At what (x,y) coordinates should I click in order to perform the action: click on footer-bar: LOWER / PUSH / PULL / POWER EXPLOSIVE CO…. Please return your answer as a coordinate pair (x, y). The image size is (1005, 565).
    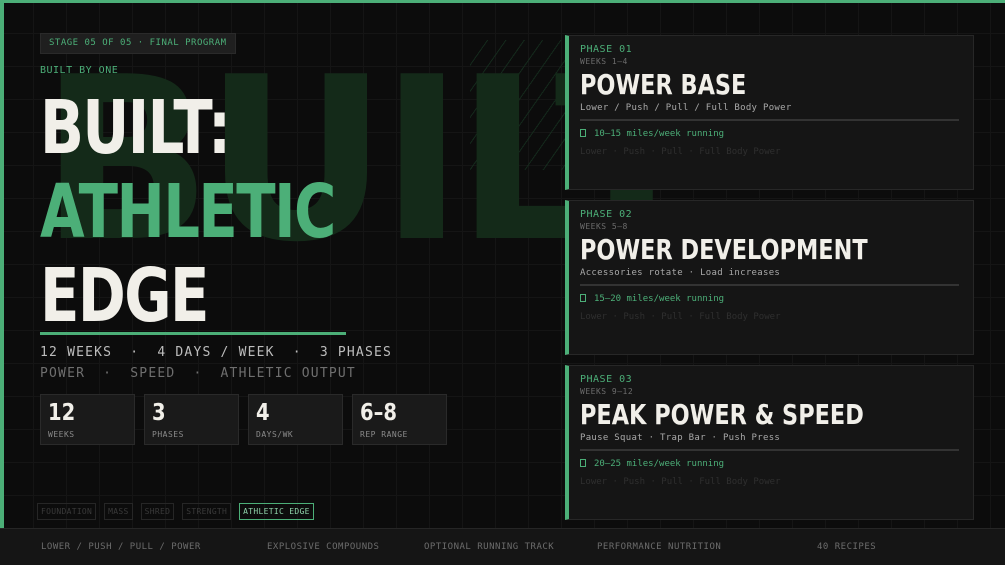
    Looking at the image, I should click on (502, 546).